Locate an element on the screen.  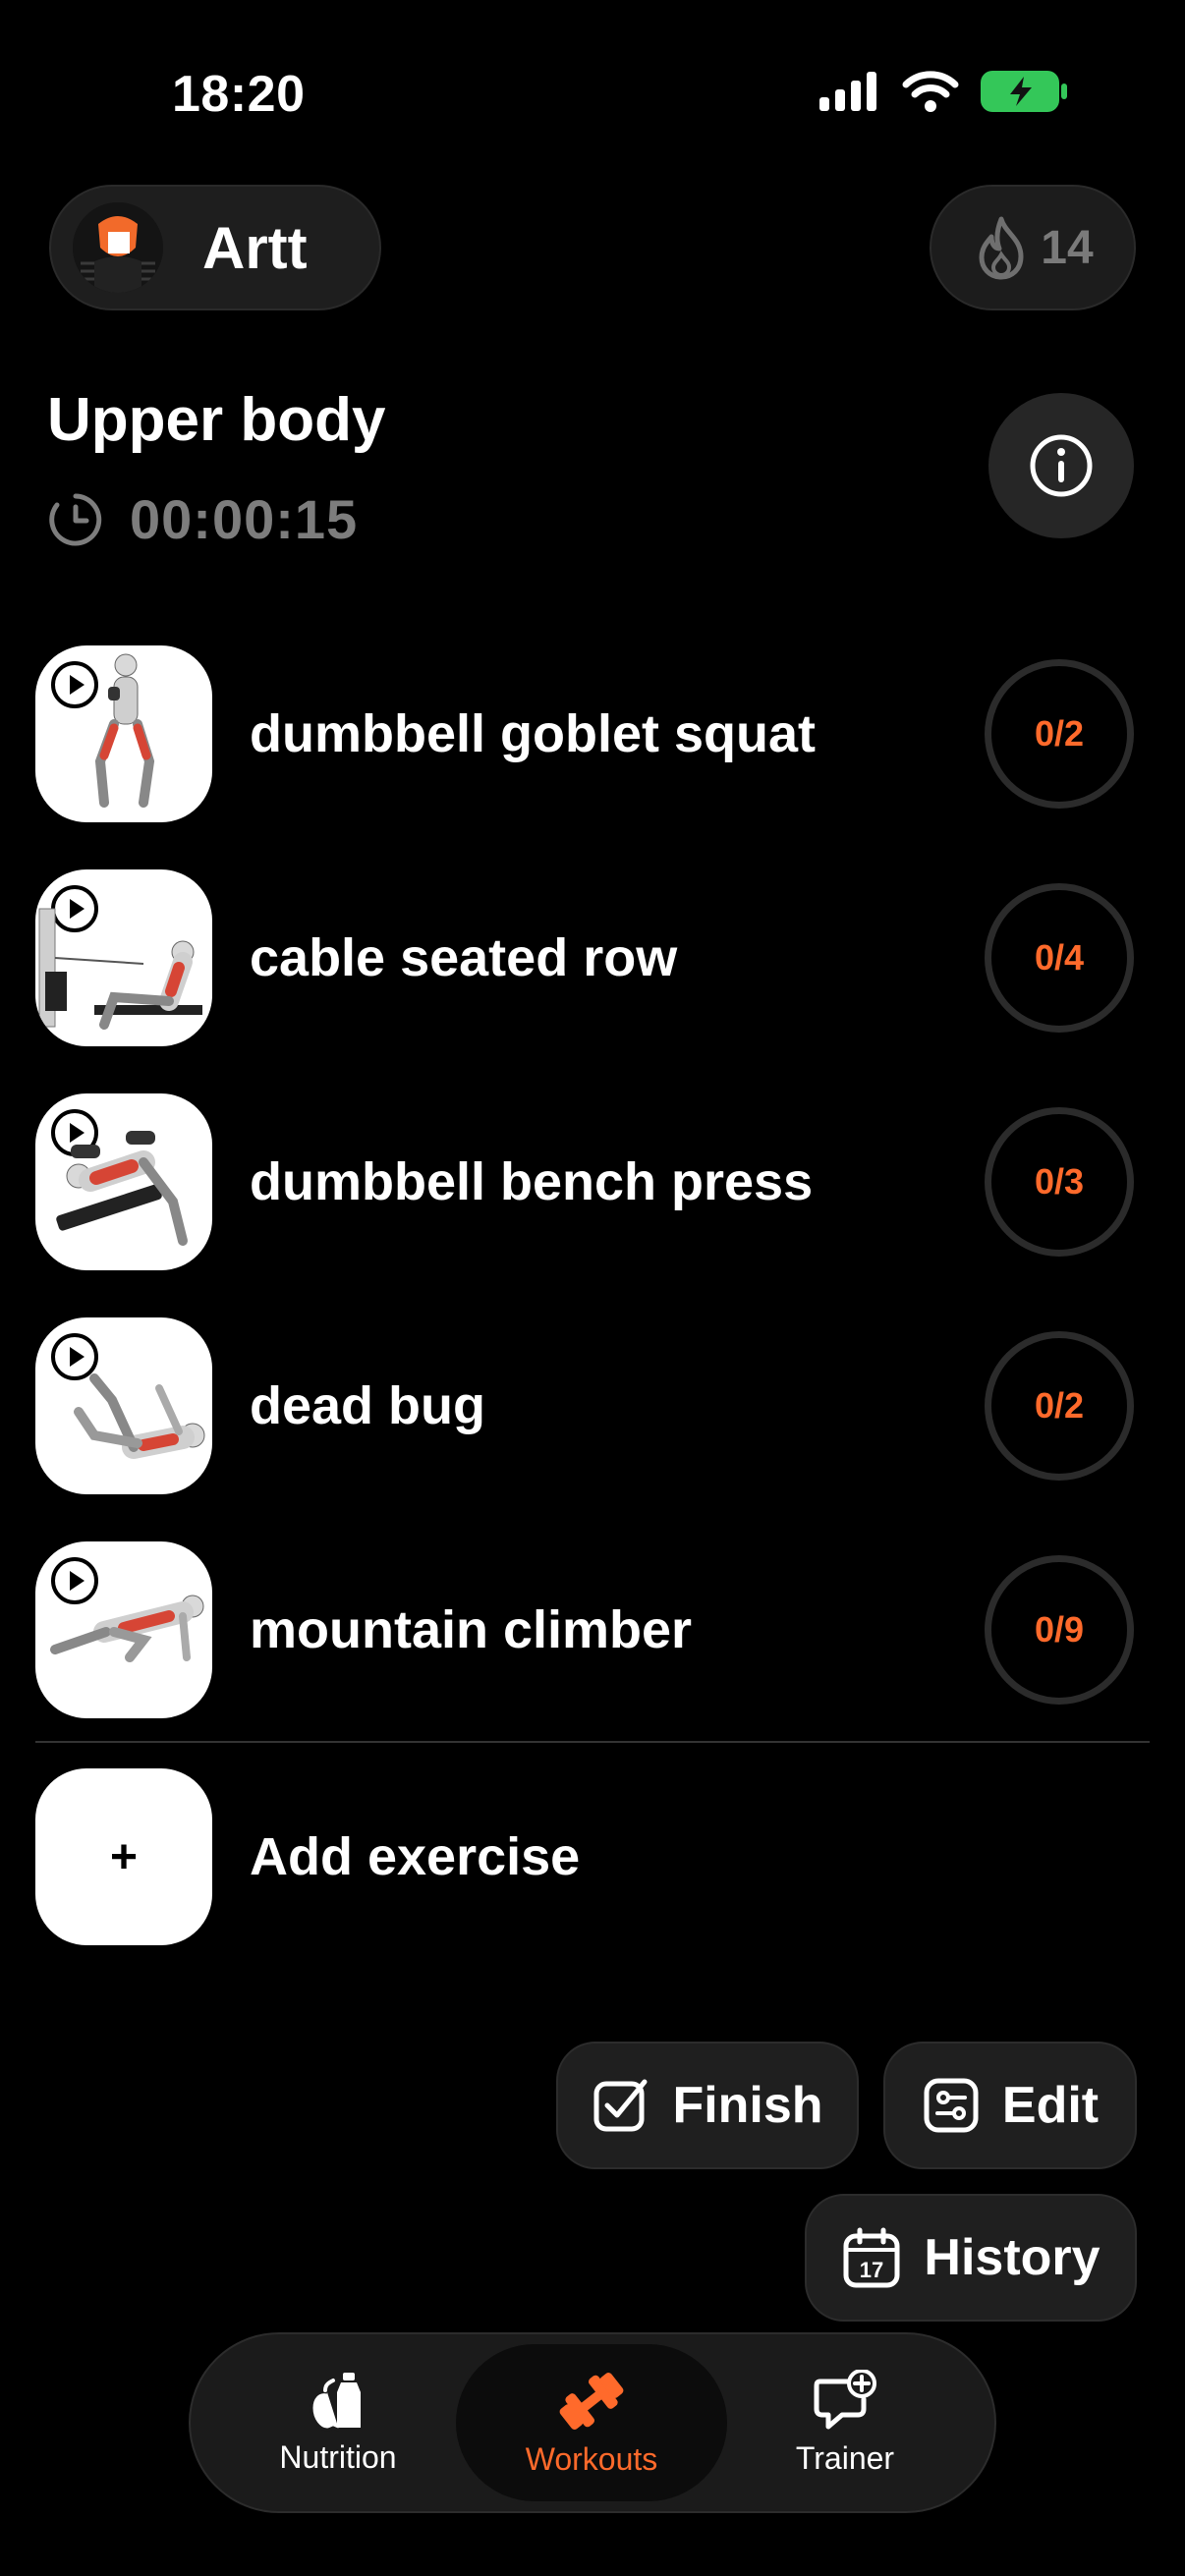
exercise-name: cable seated row is located at coordinates (464, 957).